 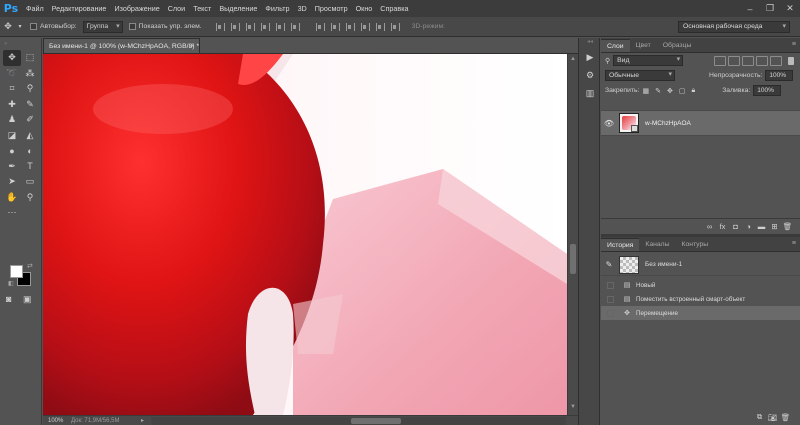 I want to click on path-select-tool-icon: ➤, so click(x=12, y=182).